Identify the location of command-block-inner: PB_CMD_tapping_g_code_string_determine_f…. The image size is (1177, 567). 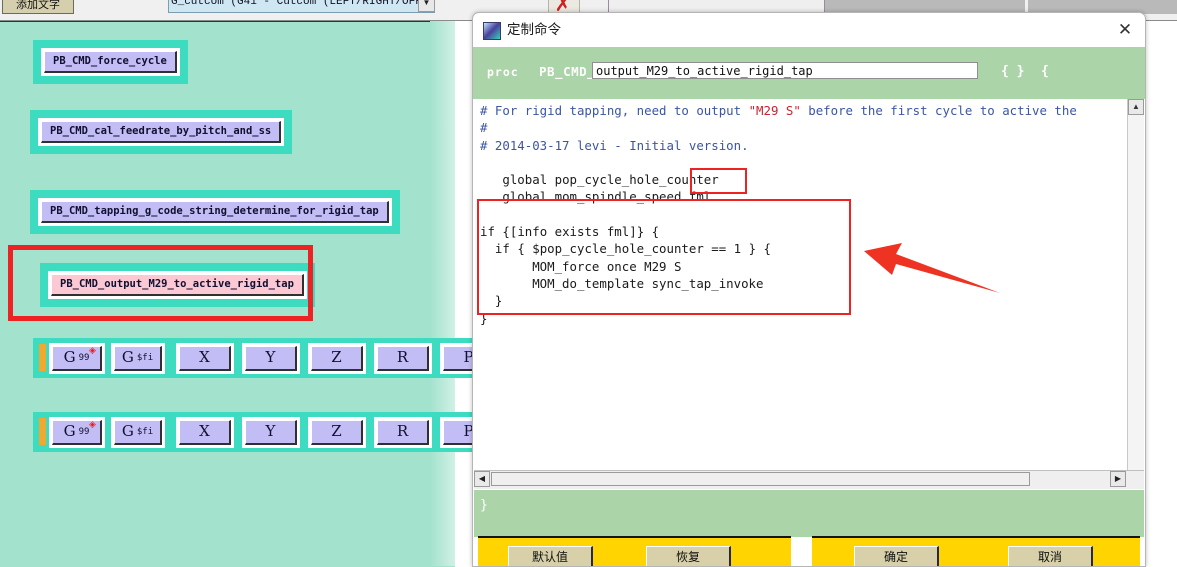
(215, 212).